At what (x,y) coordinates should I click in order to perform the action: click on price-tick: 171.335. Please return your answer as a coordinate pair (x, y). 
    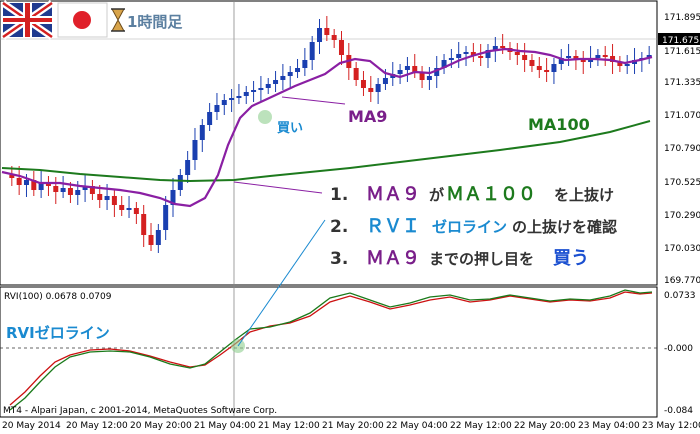
    Looking at the image, I should click on (682, 83).